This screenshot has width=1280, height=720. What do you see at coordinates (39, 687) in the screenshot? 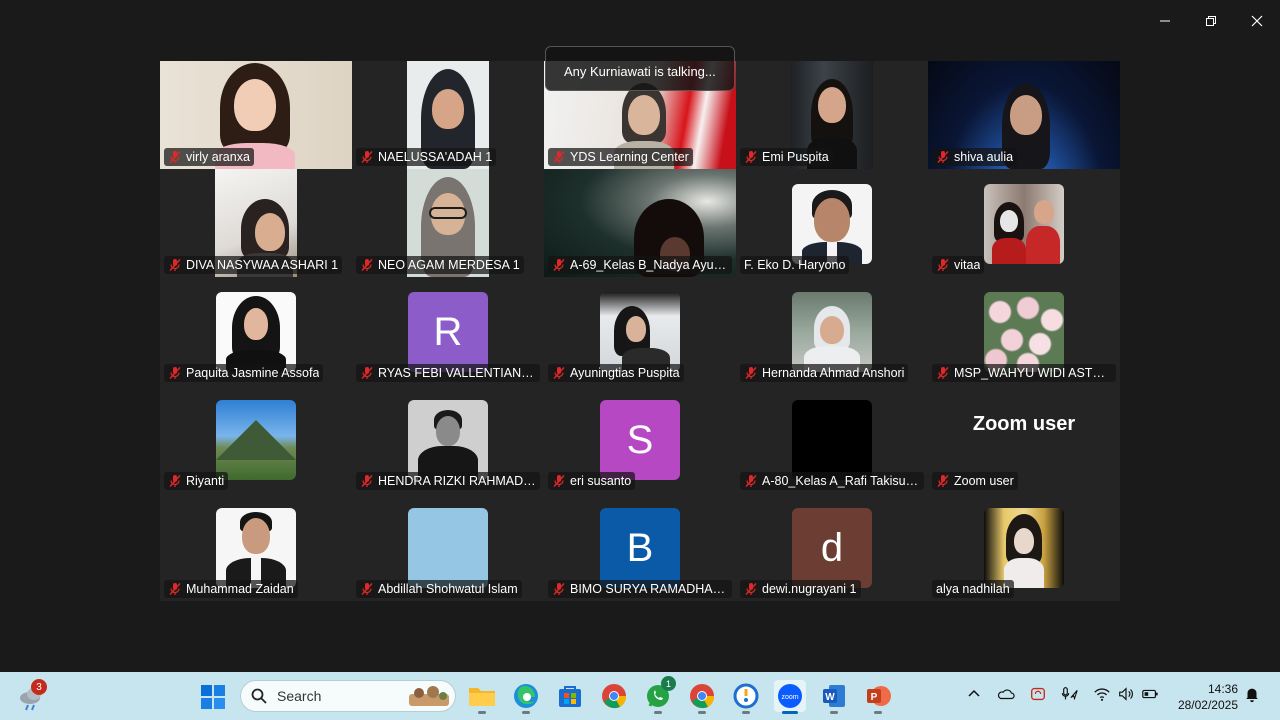
I see `notification-badge: 3` at bounding box center [39, 687].